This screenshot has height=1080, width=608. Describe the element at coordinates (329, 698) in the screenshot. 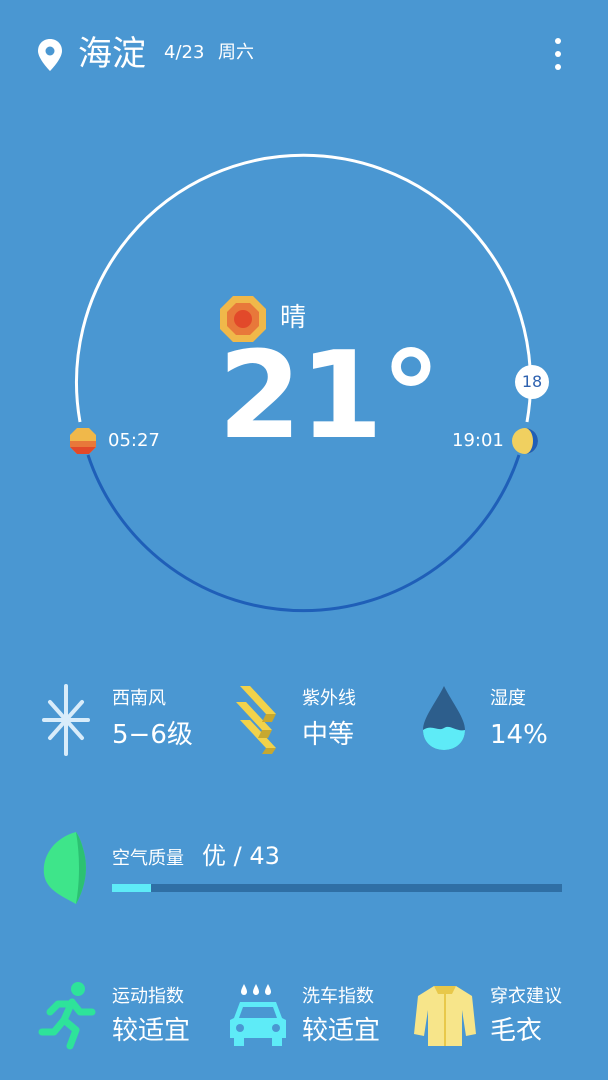

I see `uv-label: 紫外线` at that location.